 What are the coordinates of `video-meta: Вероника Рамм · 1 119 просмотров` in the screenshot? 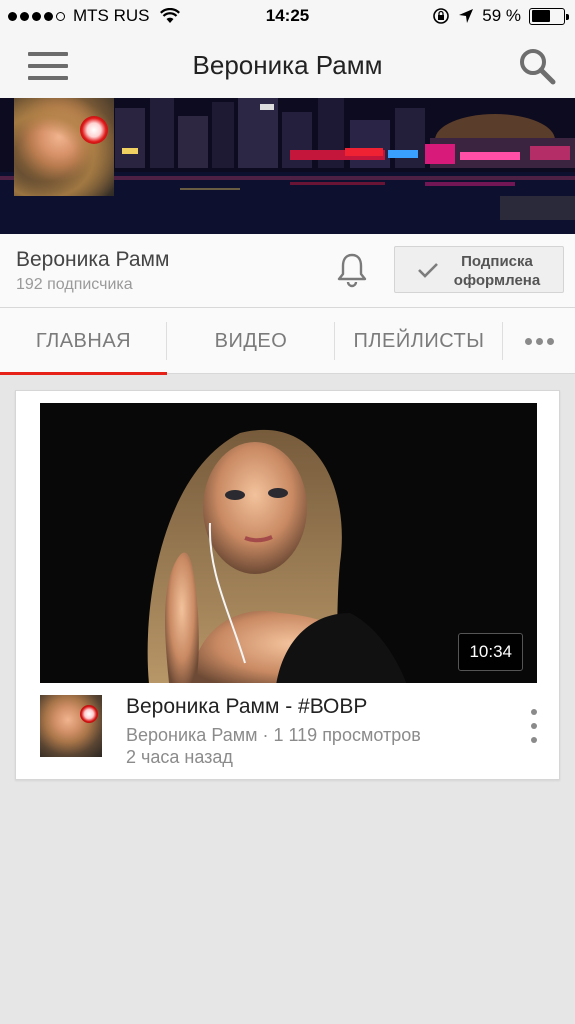 It's located at (273, 735).